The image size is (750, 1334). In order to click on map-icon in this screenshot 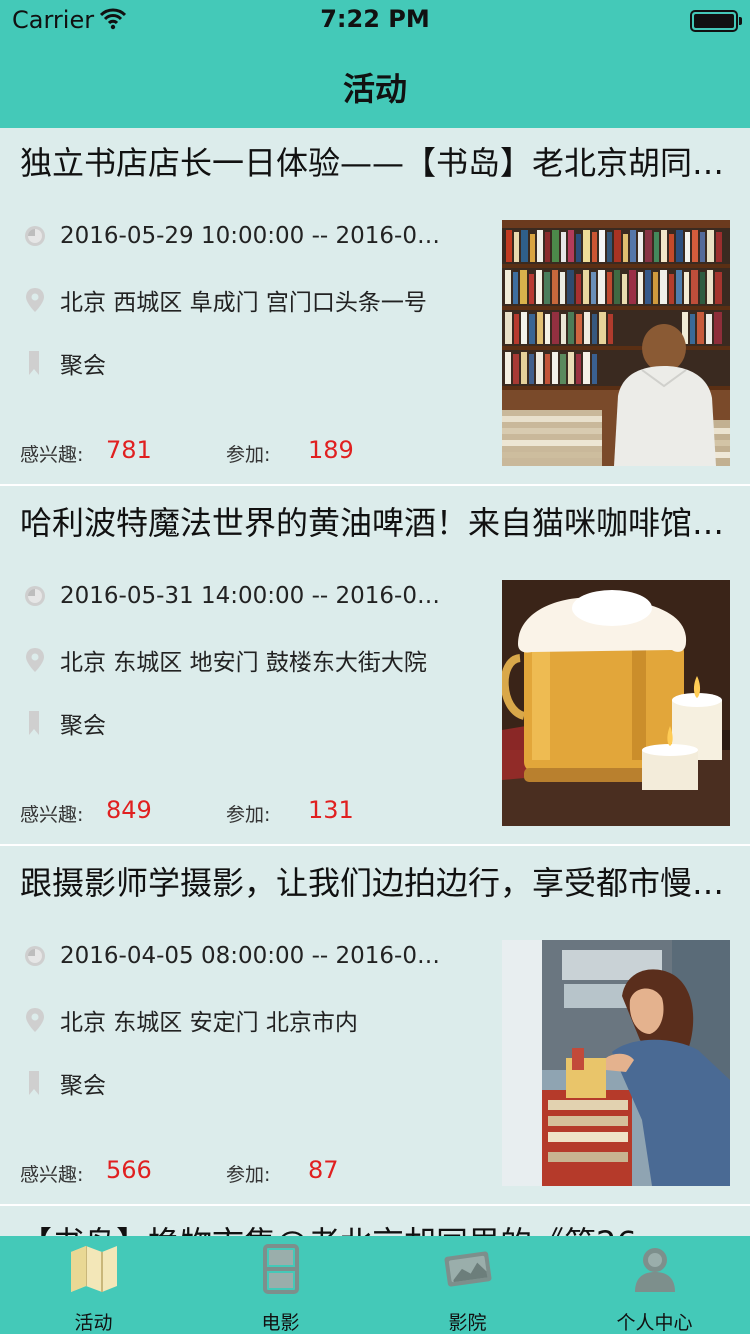, I will do `click(94, 1269)`.